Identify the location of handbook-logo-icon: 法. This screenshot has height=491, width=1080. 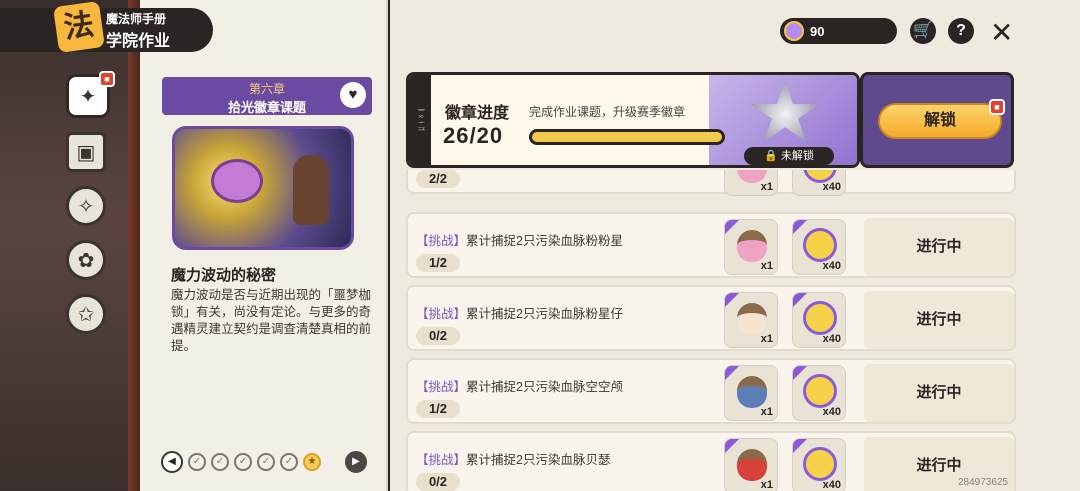
(79, 27).